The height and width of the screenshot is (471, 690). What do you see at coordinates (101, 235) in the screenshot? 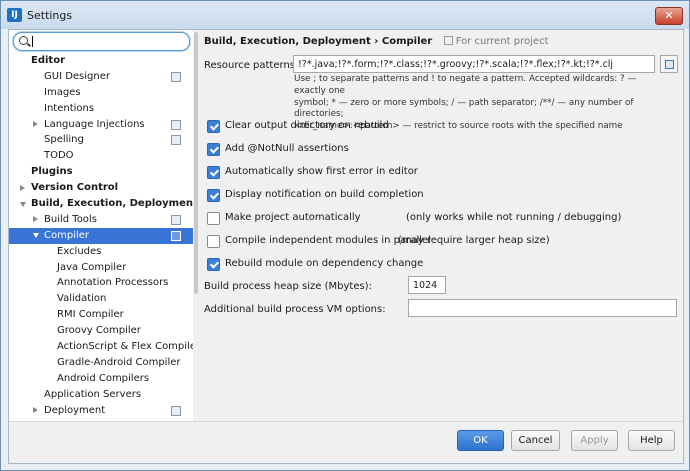
I see `sidebar-item-compiler: Compiler` at bounding box center [101, 235].